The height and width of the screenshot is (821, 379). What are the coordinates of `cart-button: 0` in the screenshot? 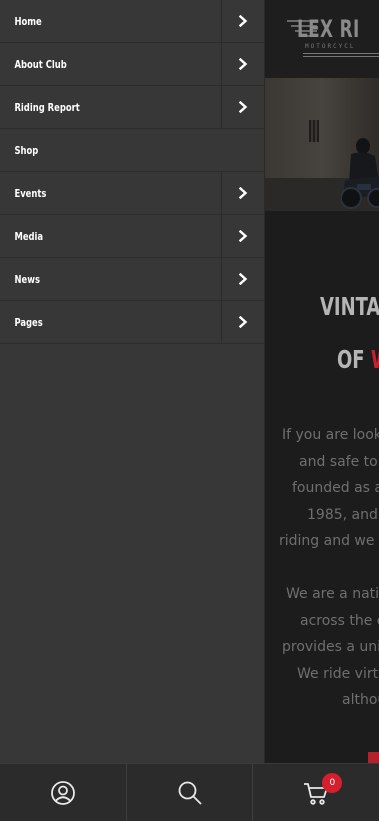 It's located at (316, 792).